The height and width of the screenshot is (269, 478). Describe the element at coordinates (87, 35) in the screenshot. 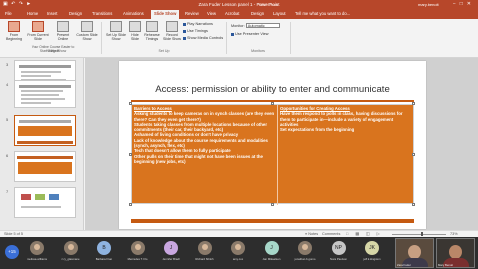

I see `custom-slide-show-button: Custom Slide Show` at that location.